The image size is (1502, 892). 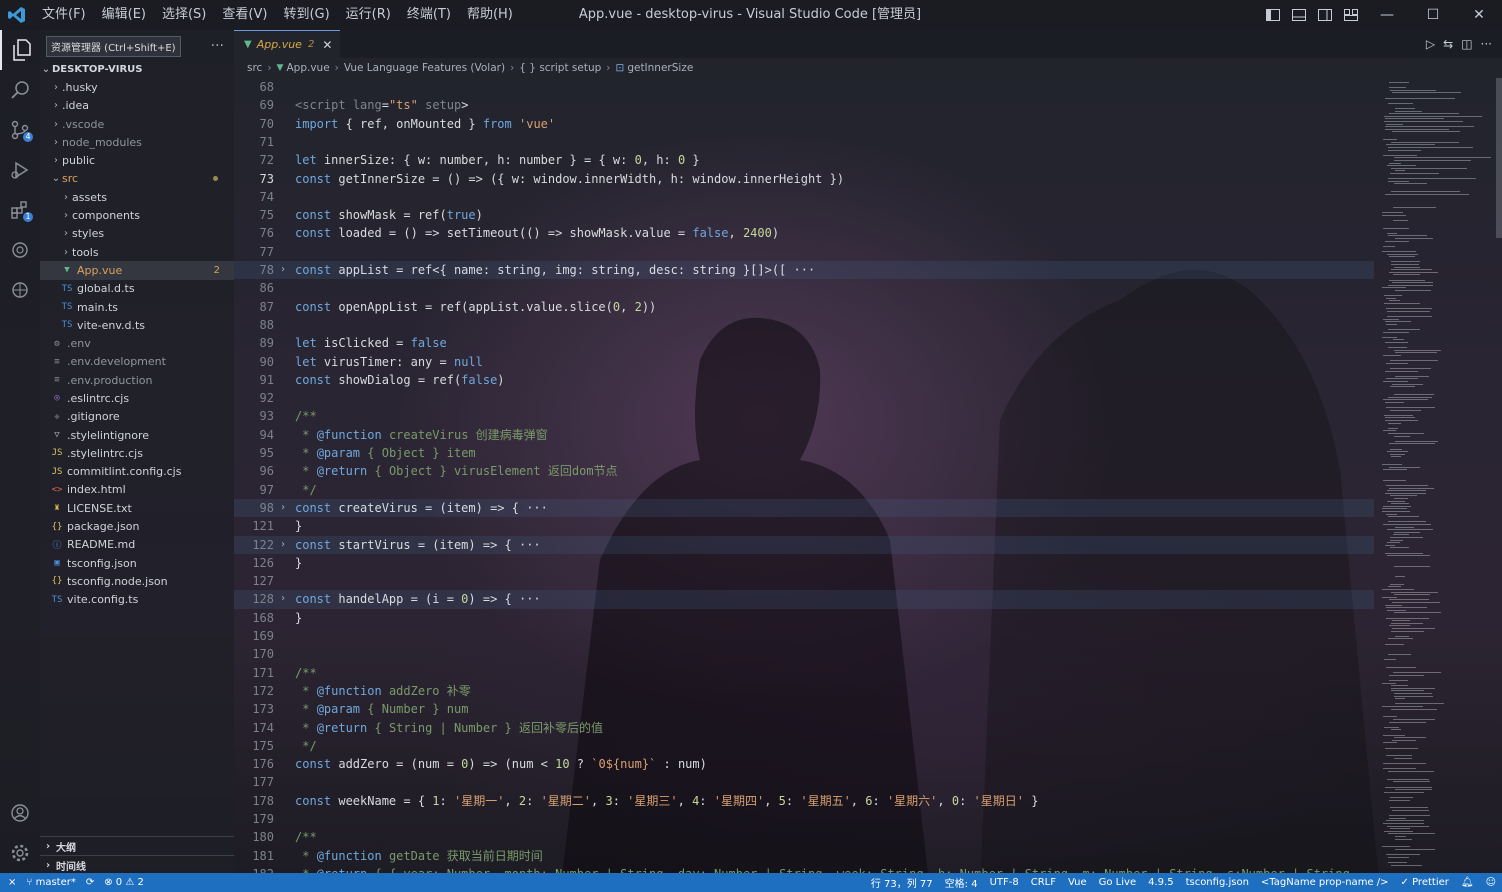 What do you see at coordinates (1499, 158) in the screenshot?
I see `editor-scrollbar` at bounding box center [1499, 158].